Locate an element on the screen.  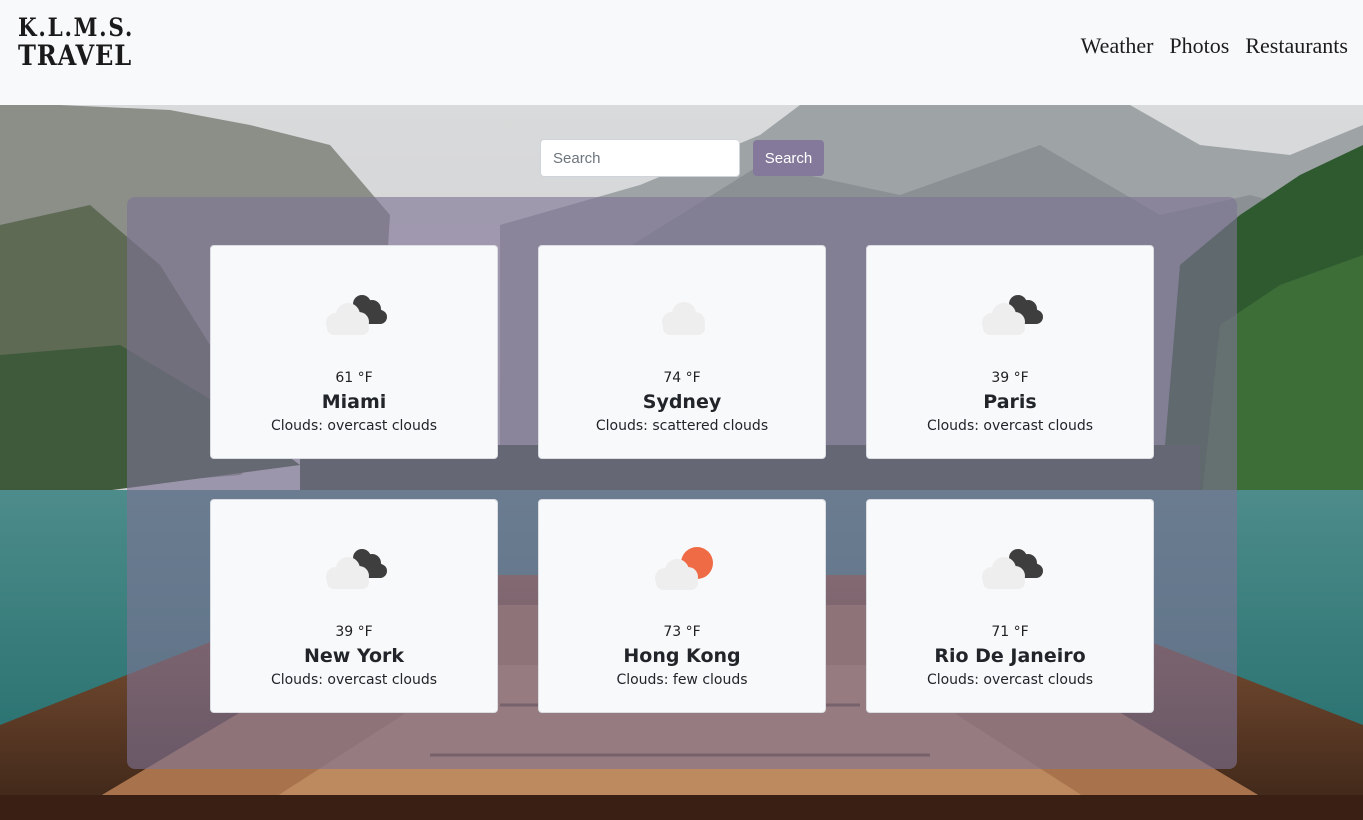
weather-card-paris: 39 °F Paris Clouds: overcast clouds is located at coordinates (1010, 352).